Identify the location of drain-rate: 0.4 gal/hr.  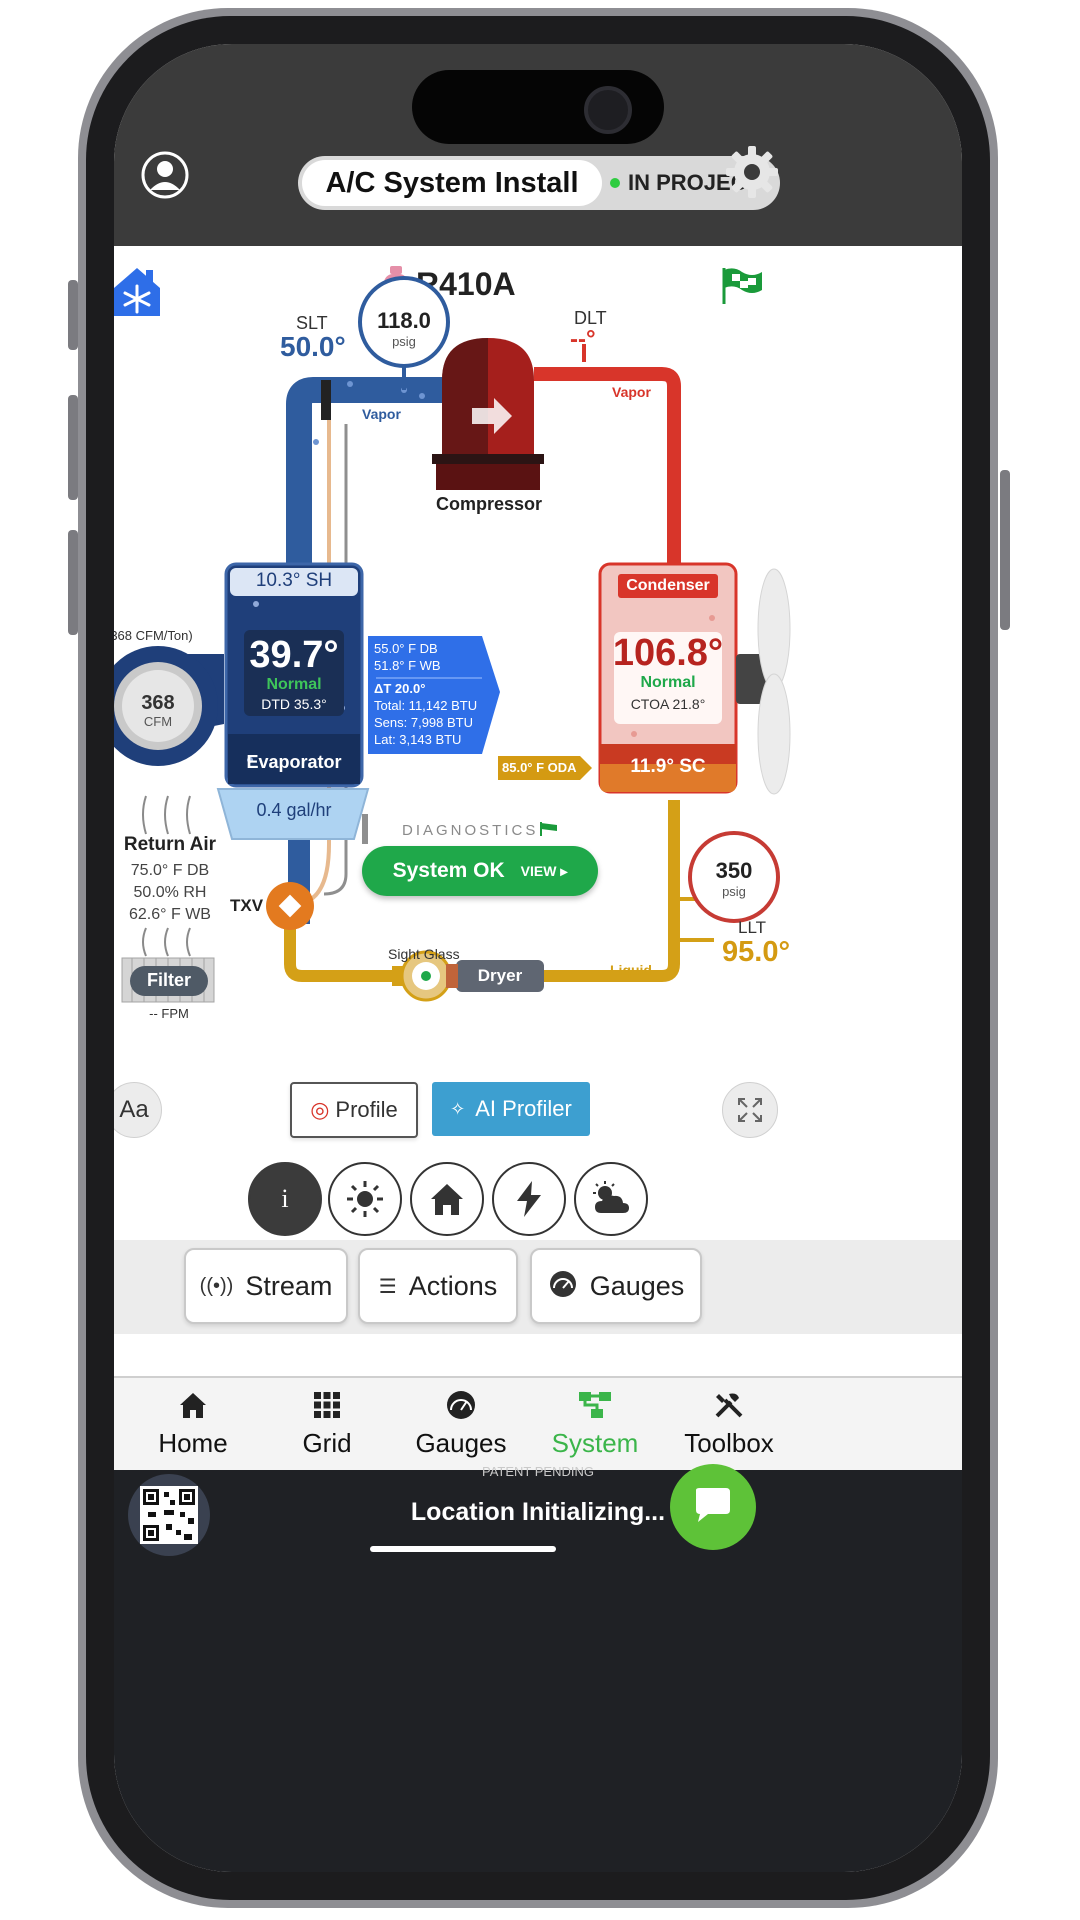
(294, 810).